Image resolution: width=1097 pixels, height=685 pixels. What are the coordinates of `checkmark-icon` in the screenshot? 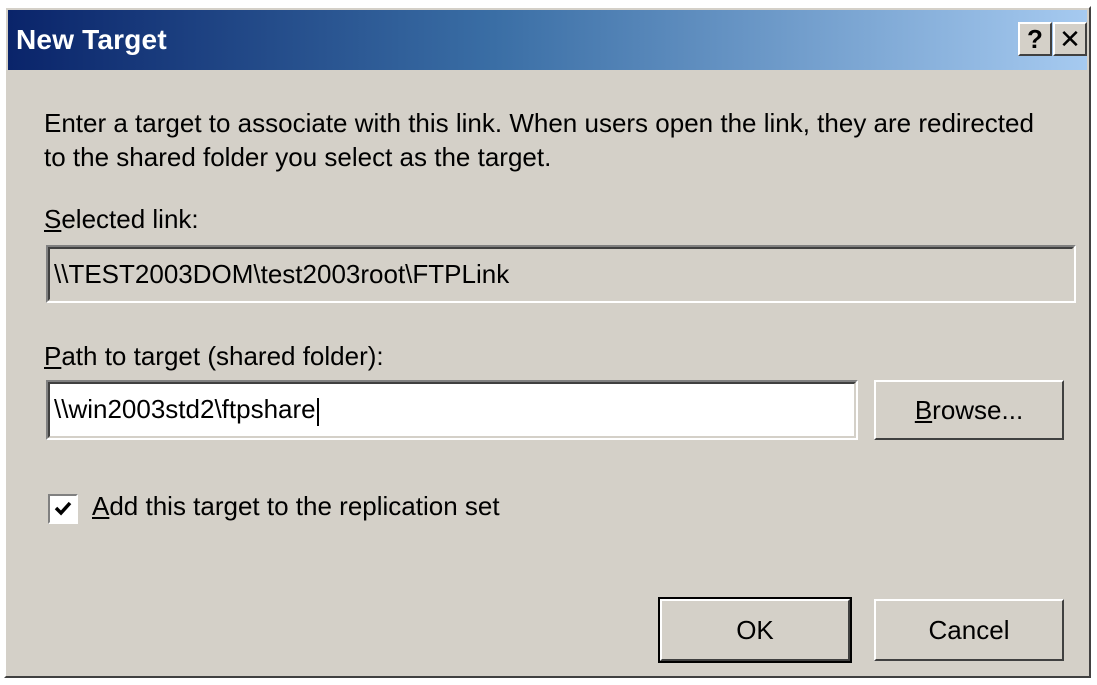 It's located at (63, 508).